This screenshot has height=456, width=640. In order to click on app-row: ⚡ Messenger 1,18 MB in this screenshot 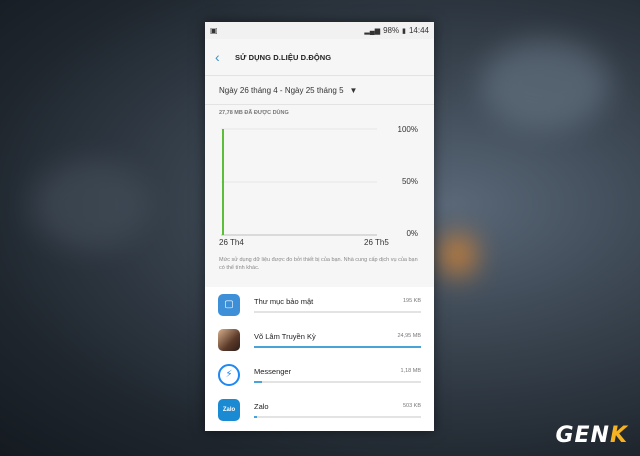, I will do `click(319, 374)`.